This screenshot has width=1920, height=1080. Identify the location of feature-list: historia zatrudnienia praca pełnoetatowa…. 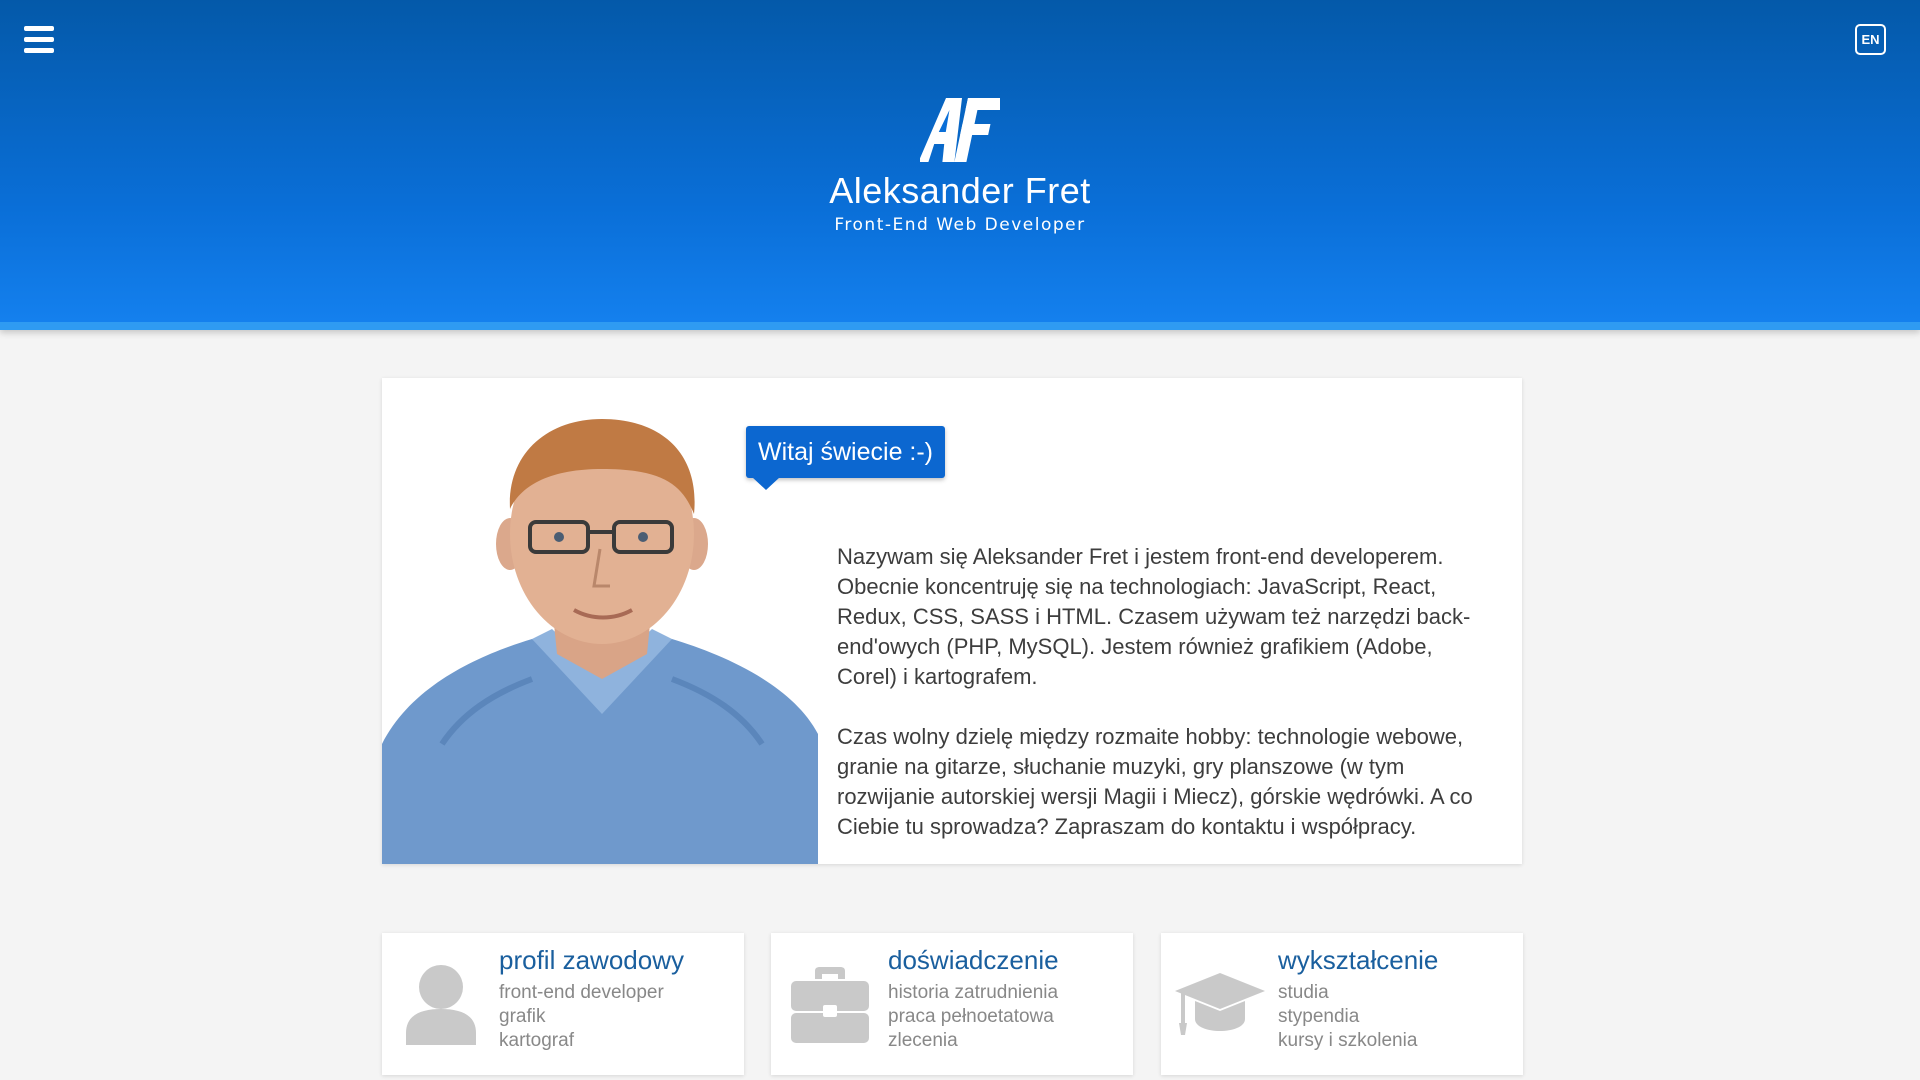
(973, 1017).